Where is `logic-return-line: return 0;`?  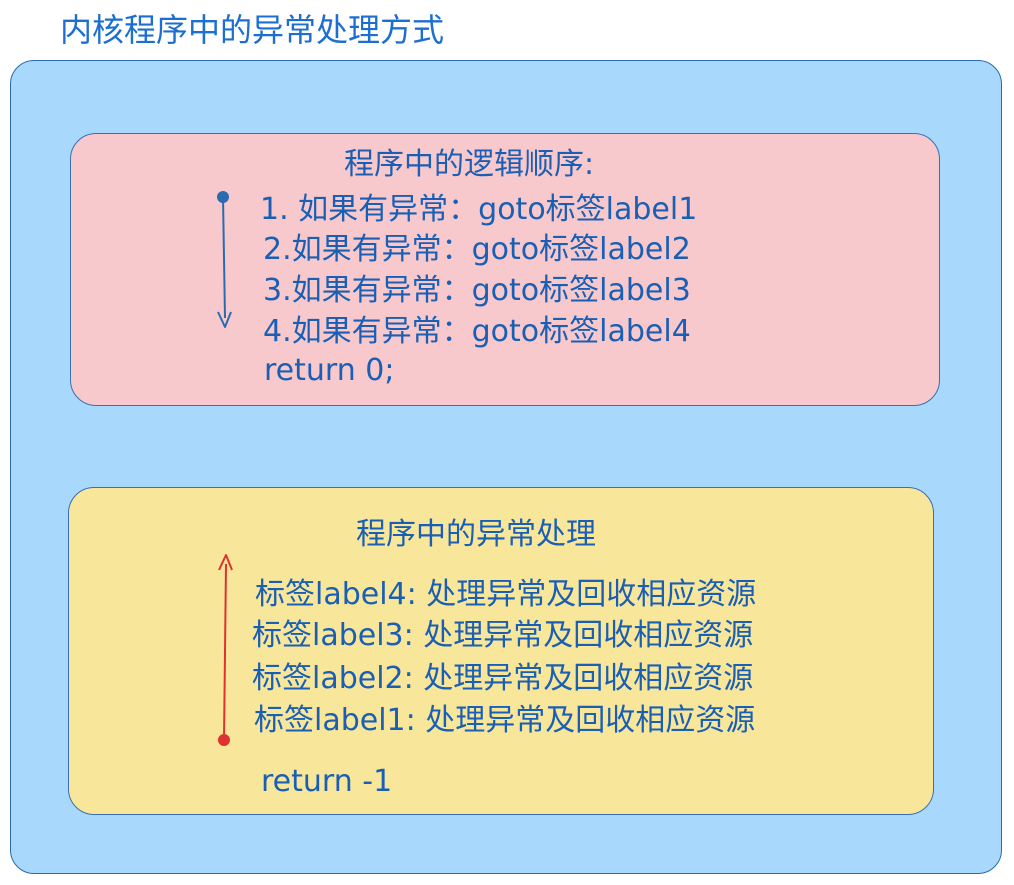 logic-return-line: return 0; is located at coordinates (329, 370).